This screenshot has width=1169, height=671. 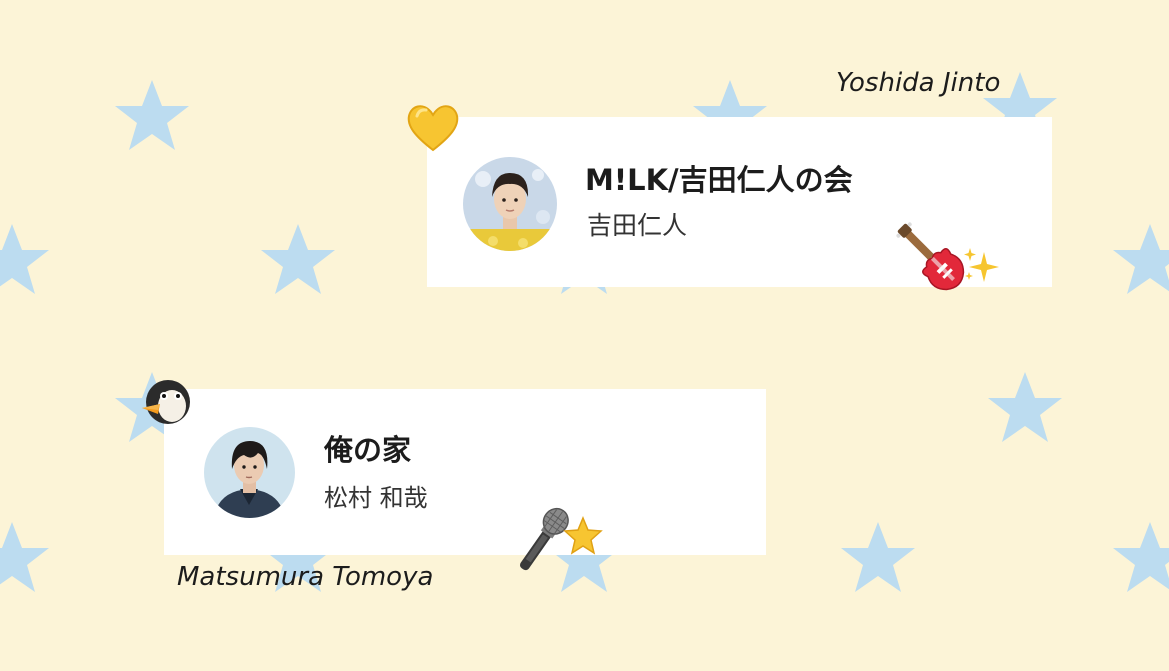 I want to click on yellow-heart-icon, so click(x=433, y=128).